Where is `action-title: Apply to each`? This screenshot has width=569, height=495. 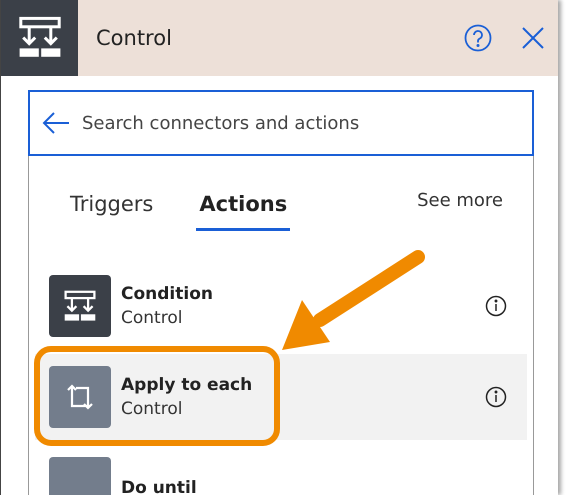 action-title: Apply to each is located at coordinates (187, 385).